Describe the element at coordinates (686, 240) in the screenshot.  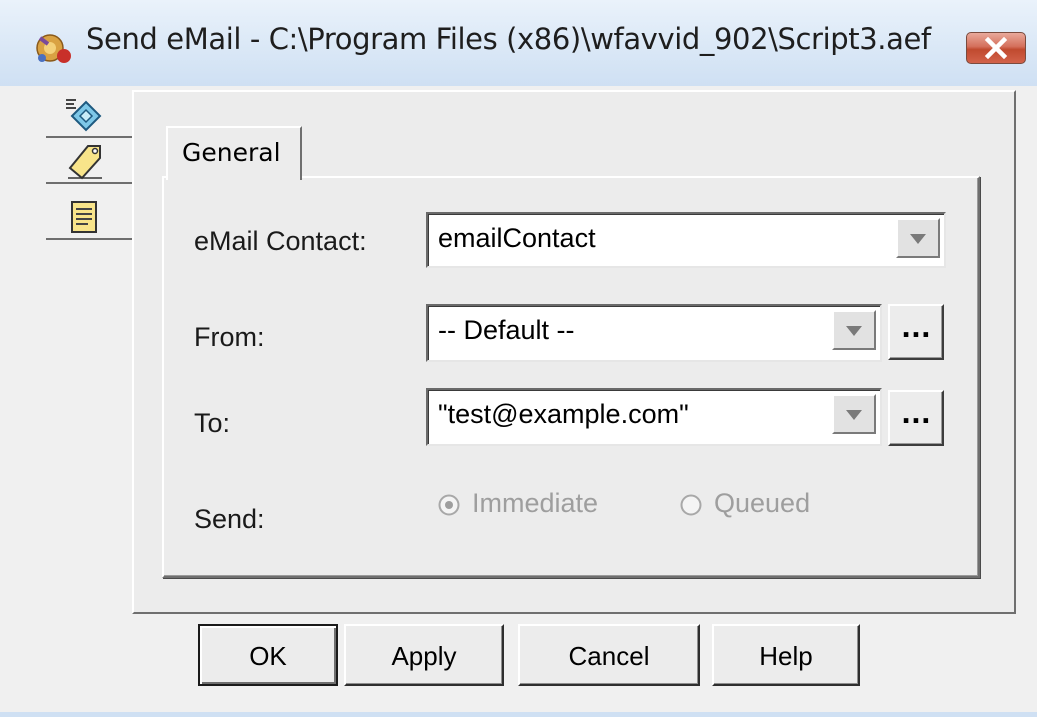
I see `email-contact-combo: emailContact` at that location.